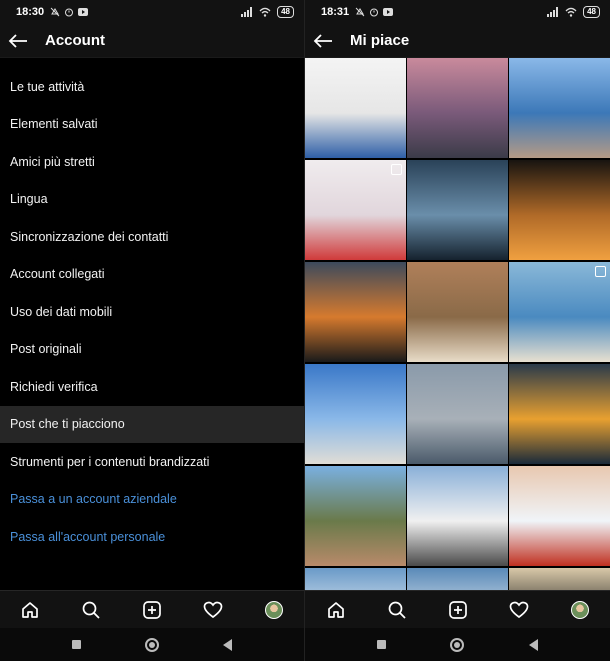 The width and height of the screenshot is (610, 661). Describe the element at coordinates (30, 12) in the screenshot. I see `status-time: 18:30` at that location.